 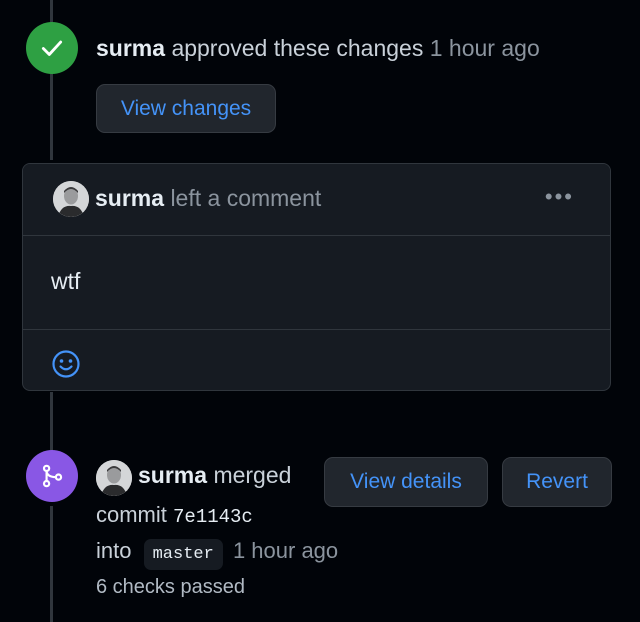 What do you see at coordinates (297, 48) in the screenshot?
I see `approved-action: approved these changes` at bounding box center [297, 48].